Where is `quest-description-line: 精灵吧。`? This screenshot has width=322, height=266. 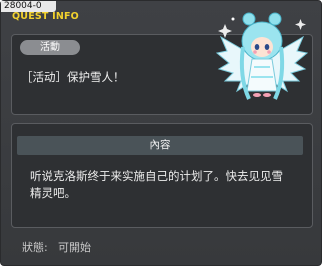 quest-description-line: 精灵吧。 is located at coordinates (53, 193).